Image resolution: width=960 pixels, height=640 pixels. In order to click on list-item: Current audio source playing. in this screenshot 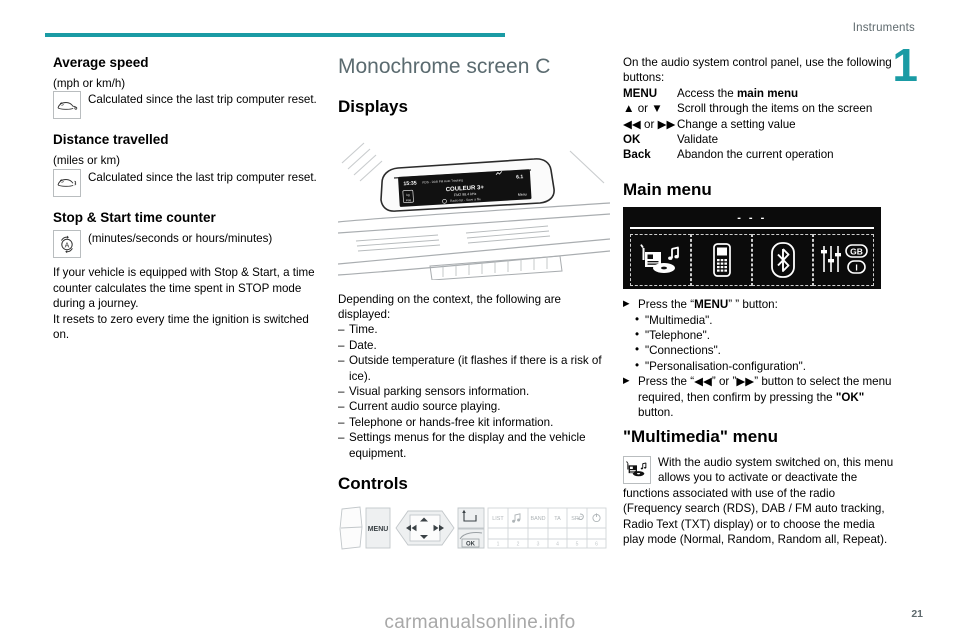, I will do `click(474, 407)`.